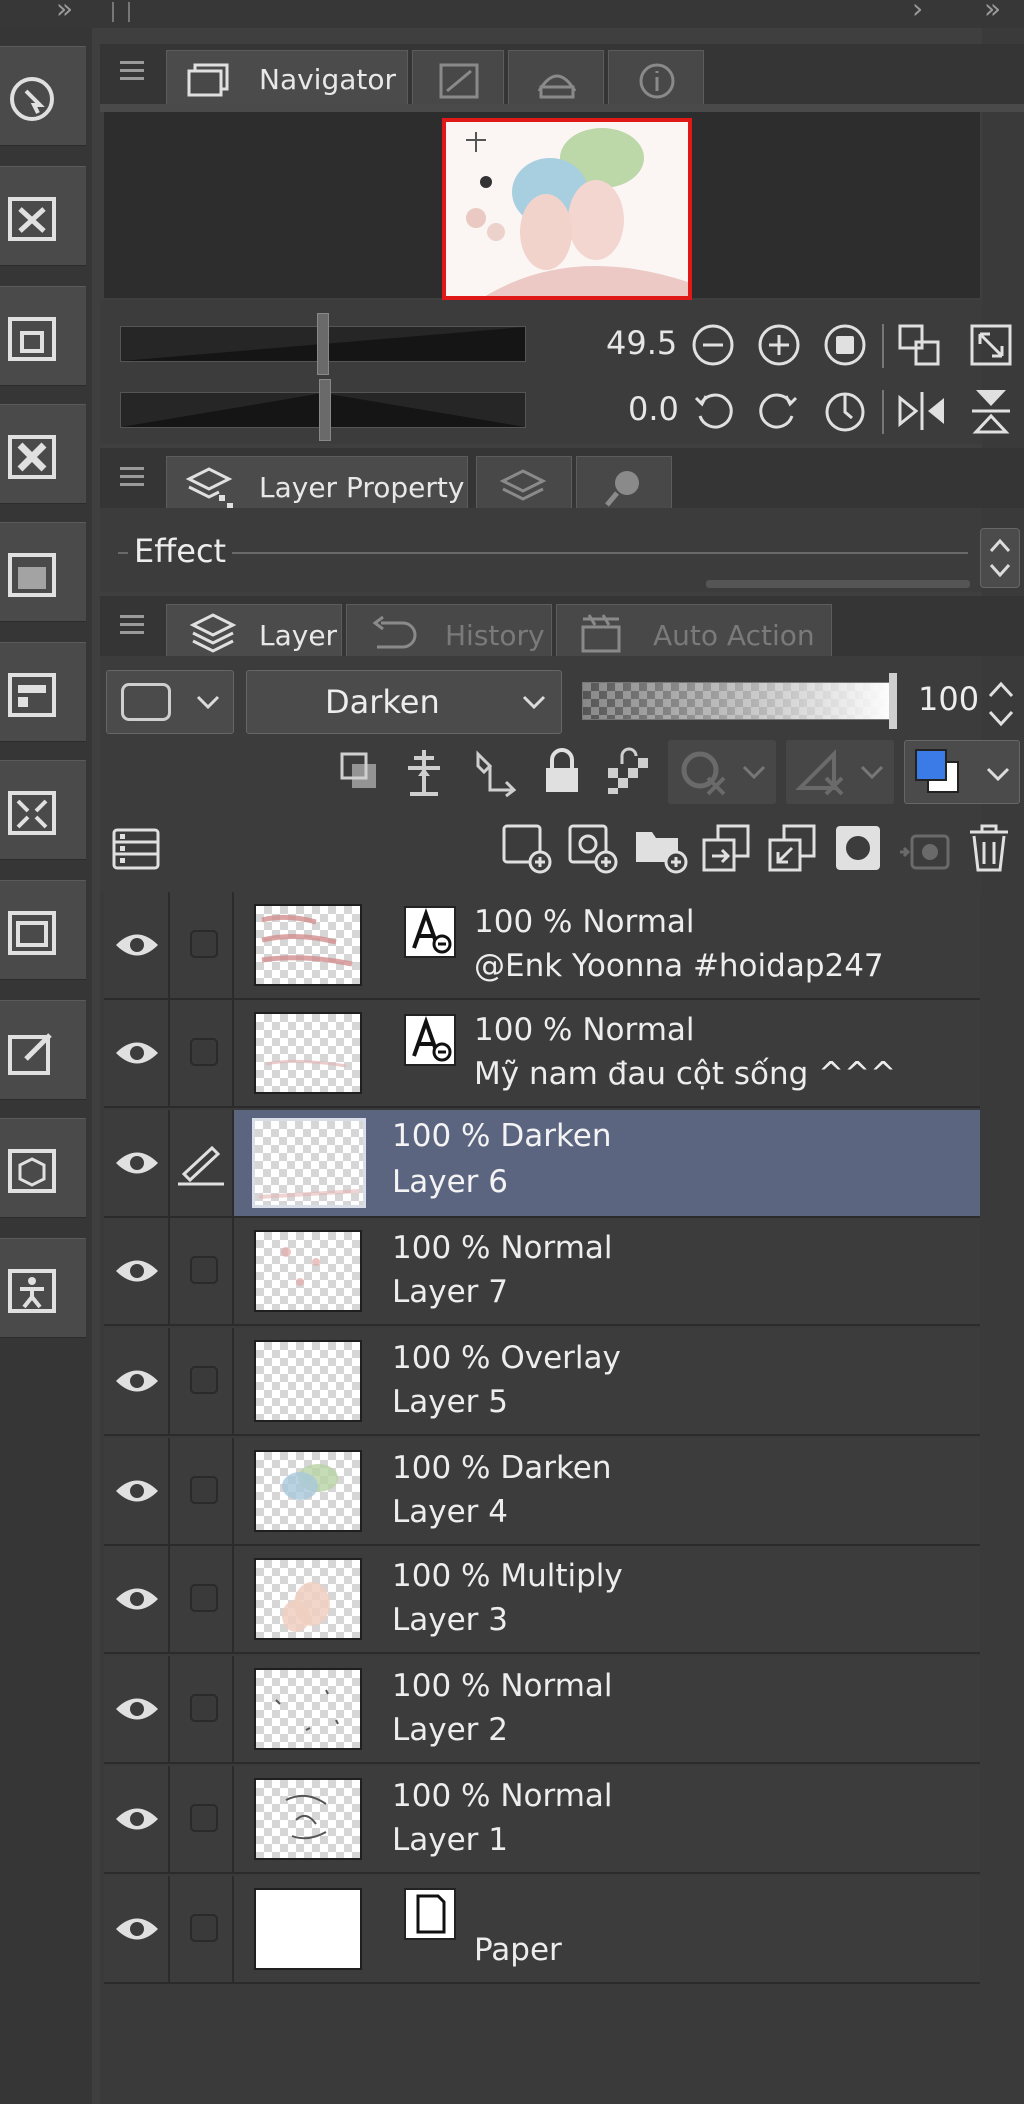 This screenshot has width=1024, height=2104. Describe the element at coordinates (64, 12) in the screenshot. I see `collapse-left-icon: »` at that location.